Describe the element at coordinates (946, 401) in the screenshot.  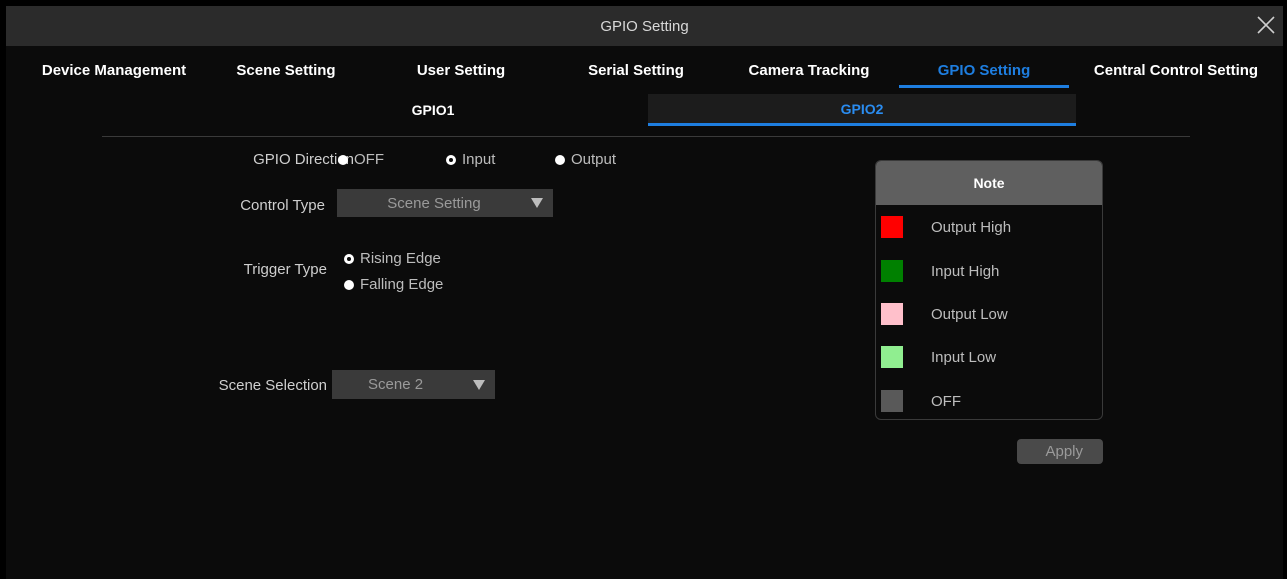
I see `note-item-label: OFF` at that location.